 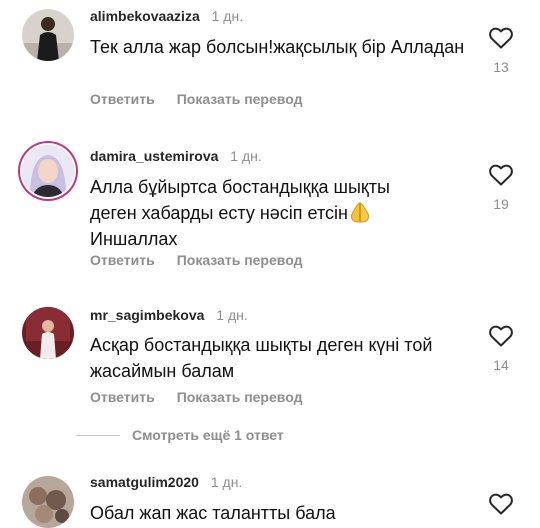 What do you see at coordinates (501, 67) in the screenshot?
I see `like-count: 13` at bounding box center [501, 67].